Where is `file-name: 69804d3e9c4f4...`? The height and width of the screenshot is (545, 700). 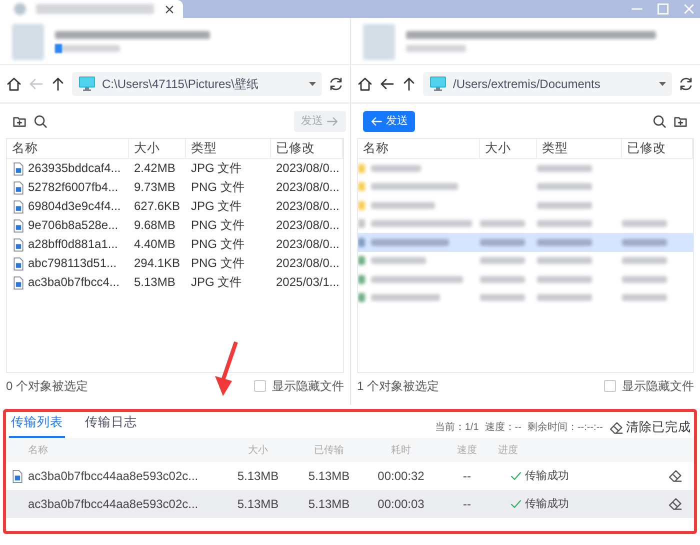 file-name: 69804d3e9c4f4... is located at coordinates (74, 206).